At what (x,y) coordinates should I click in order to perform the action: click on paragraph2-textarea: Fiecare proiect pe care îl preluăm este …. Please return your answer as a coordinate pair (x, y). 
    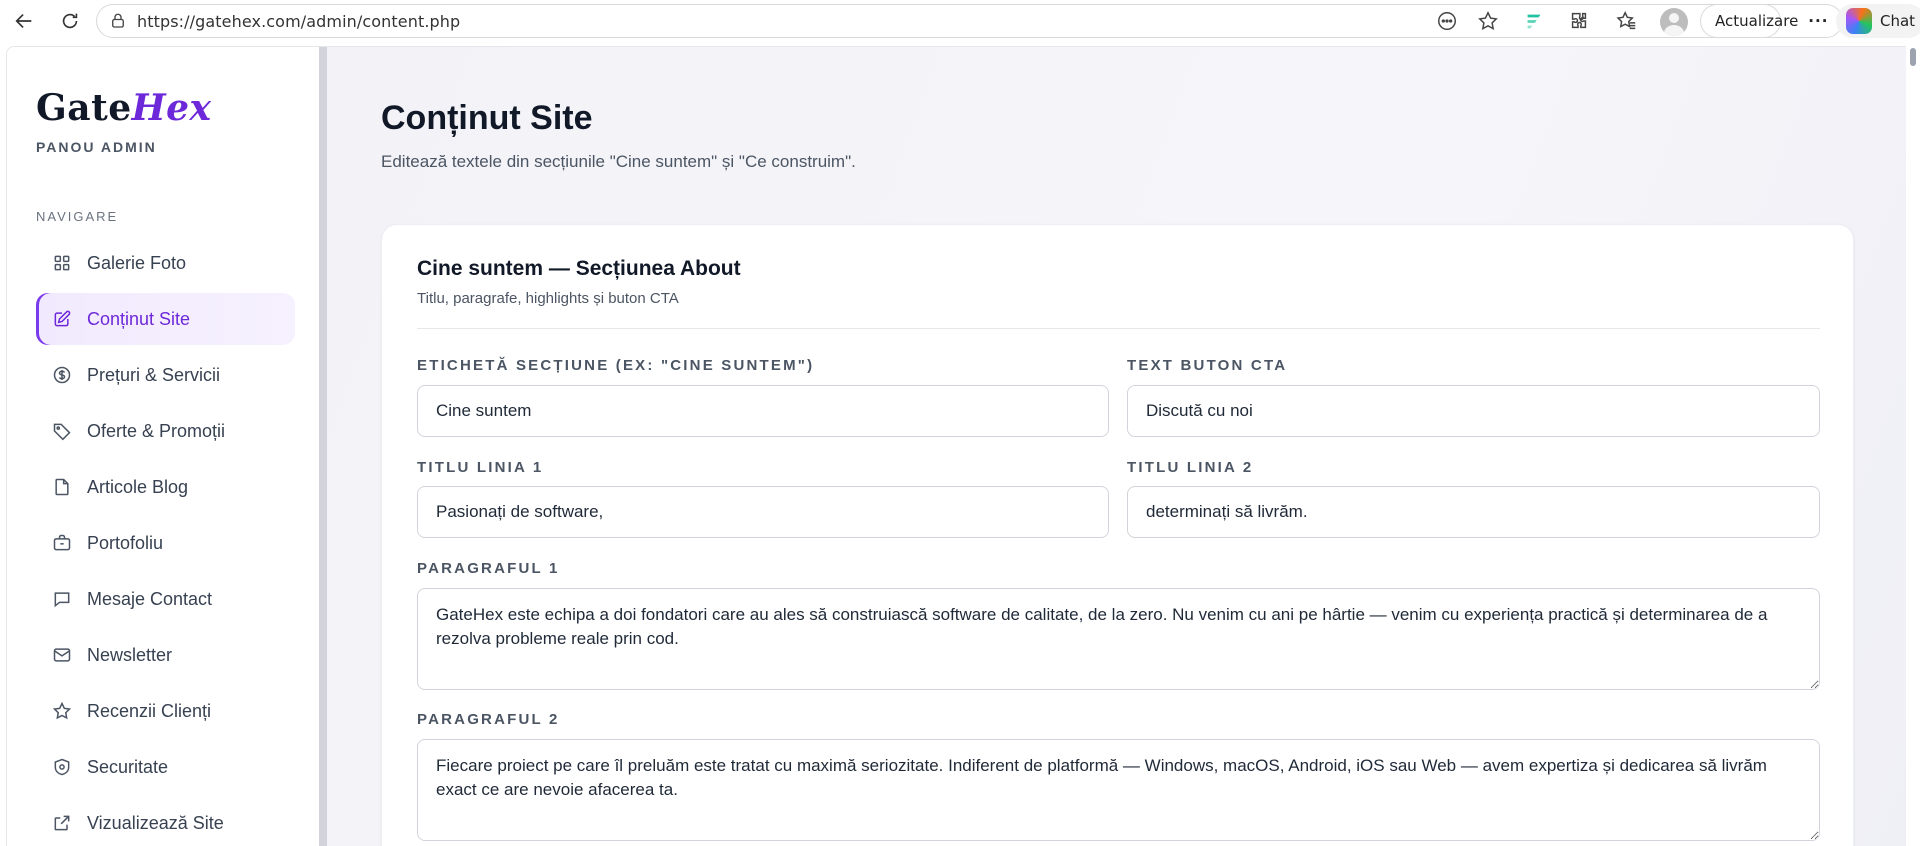
    Looking at the image, I should click on (1118, 790).